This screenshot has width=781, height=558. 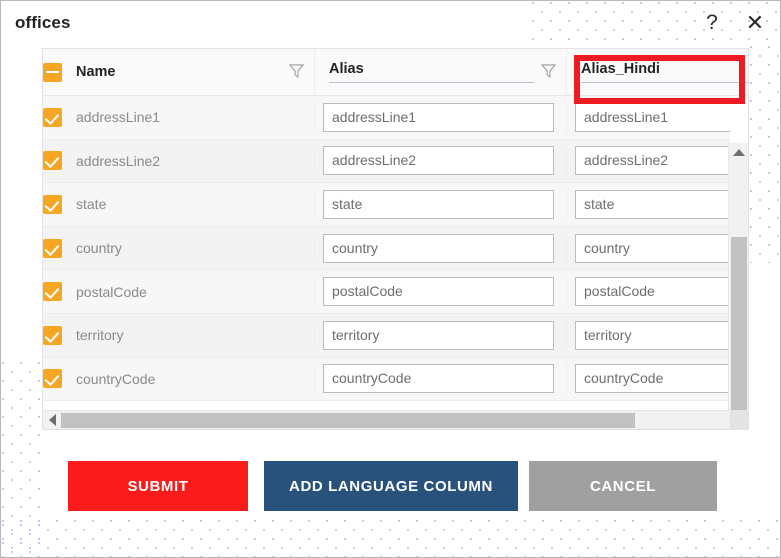 I want to click on vertical-scrollbar, so click(x=738, y=277).